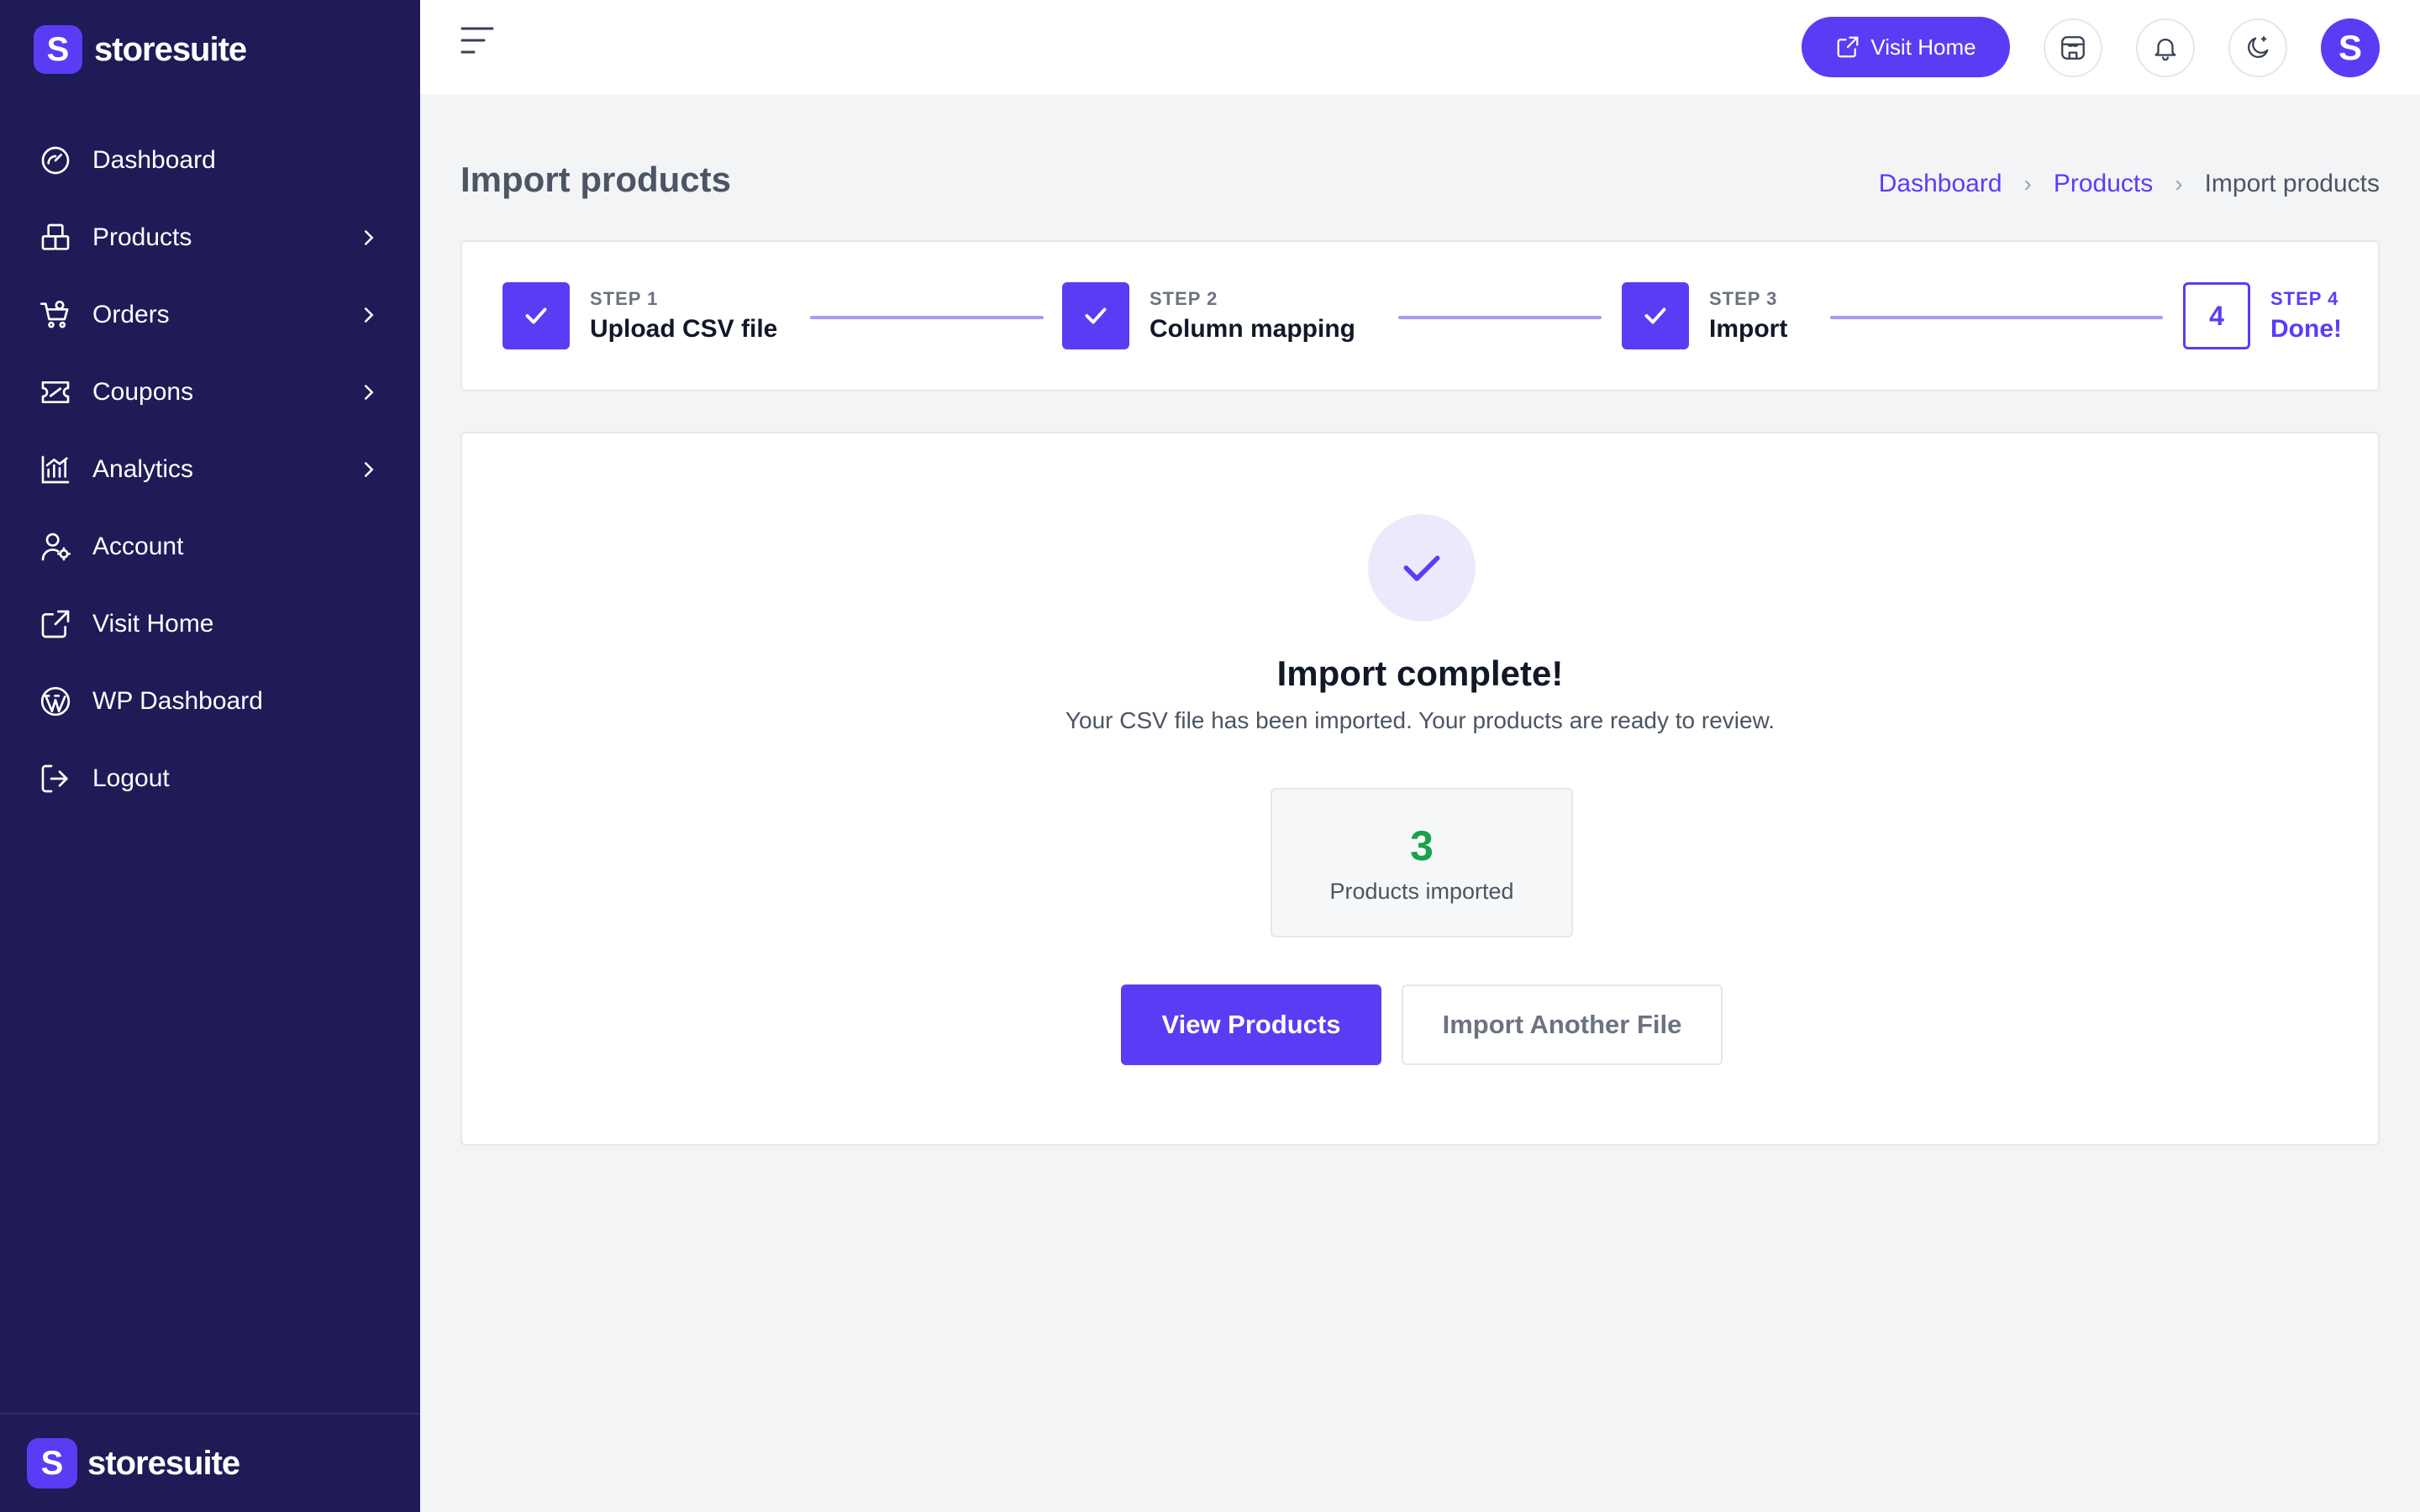  Describe the element at coordinates (2304, 298) in the screenshot. I see `step-number: STEP 4` at that location.